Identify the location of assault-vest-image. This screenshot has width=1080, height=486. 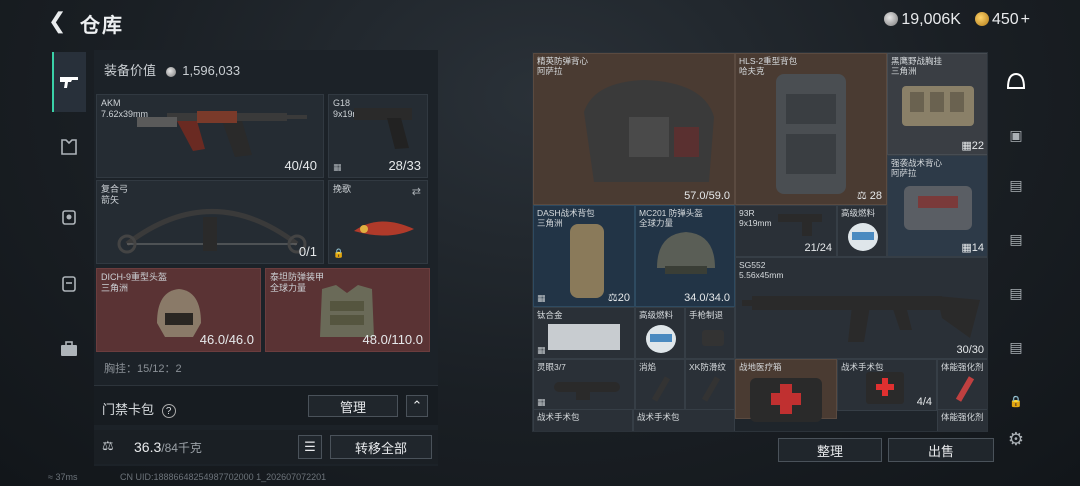
(938, 208).